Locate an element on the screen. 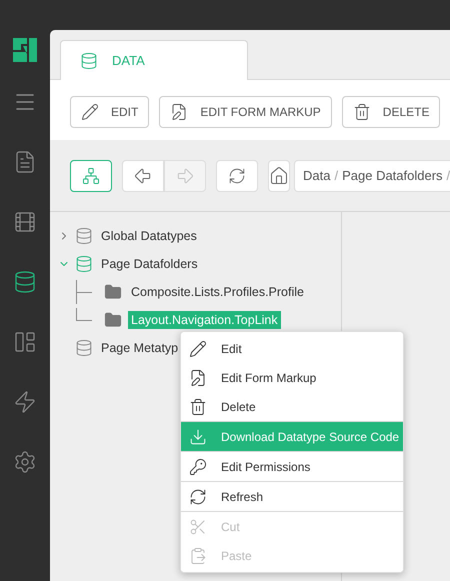  toolbar-button: DELETE is located at coordinates (391, 112).